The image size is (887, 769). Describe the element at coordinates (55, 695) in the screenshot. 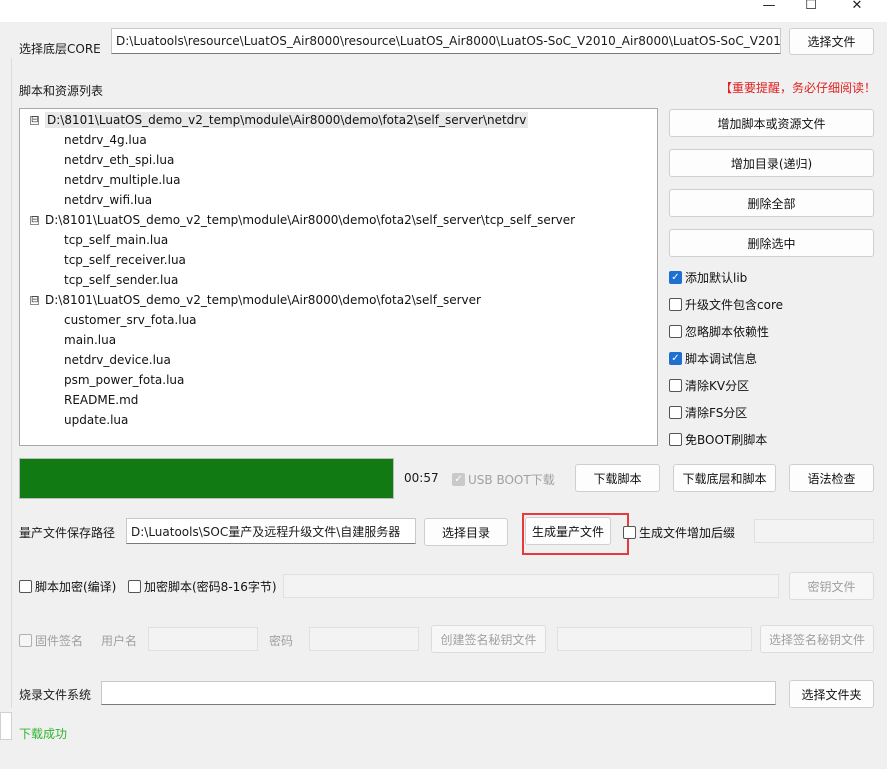

I see `burn-filesystem-label: 烧录文件系统` at that location.